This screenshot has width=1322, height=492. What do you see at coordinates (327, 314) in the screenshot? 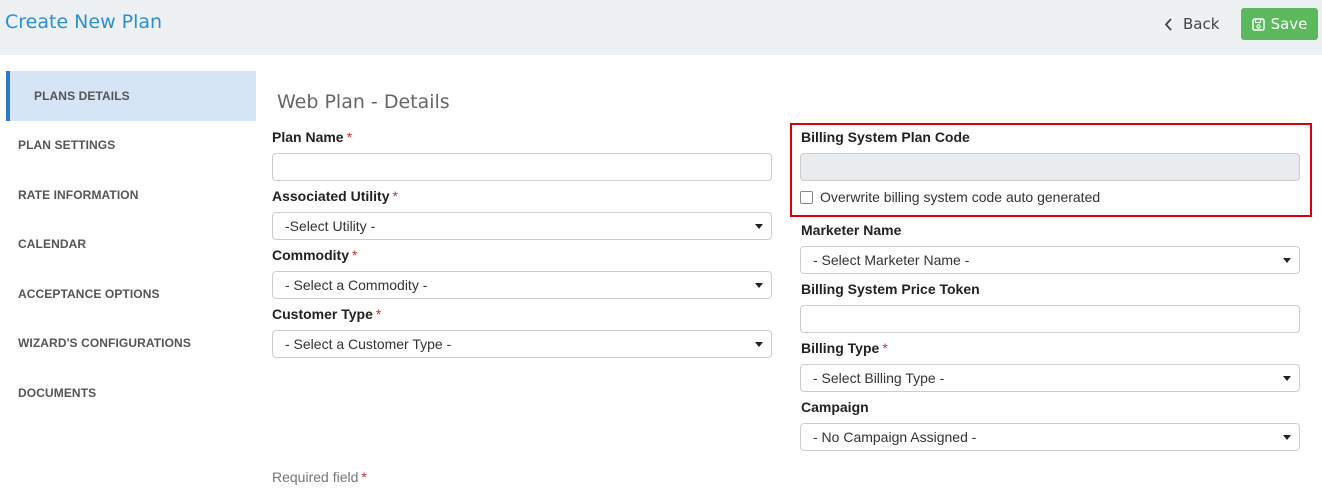
I see `customer-type-label: Customer Type *` at bounding box center [327, 314].